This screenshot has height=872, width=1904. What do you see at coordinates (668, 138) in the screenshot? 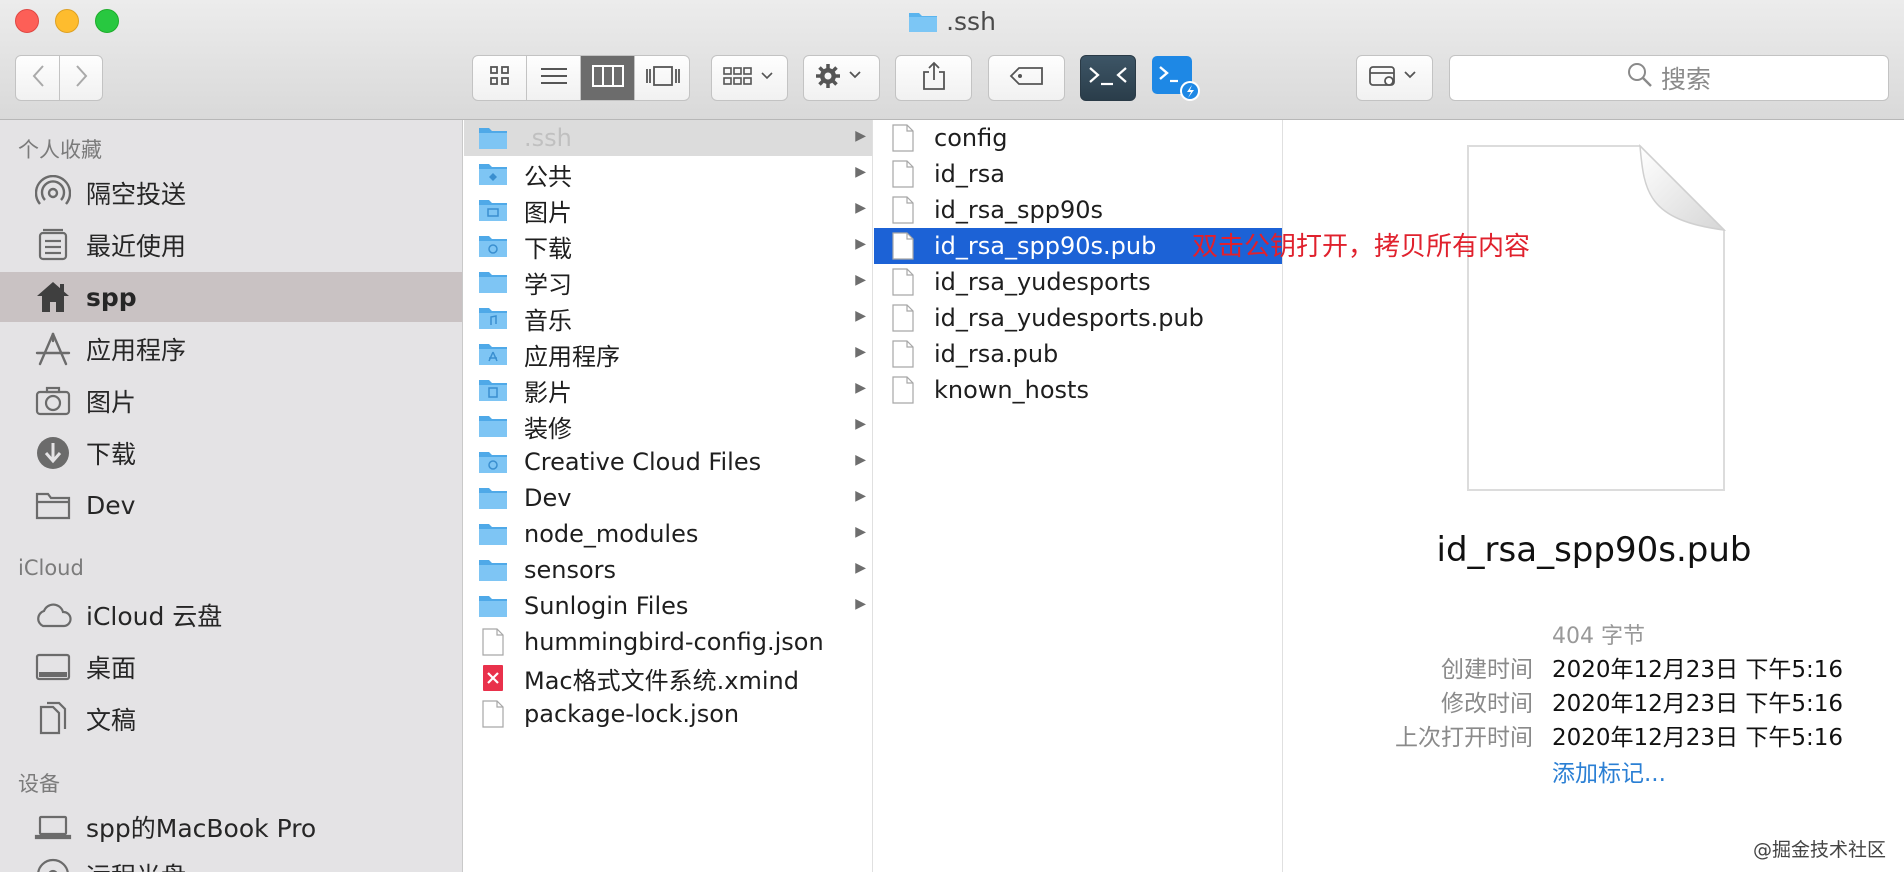
I see `list-item: .ssh ▶` at bounding box center [668, 138].